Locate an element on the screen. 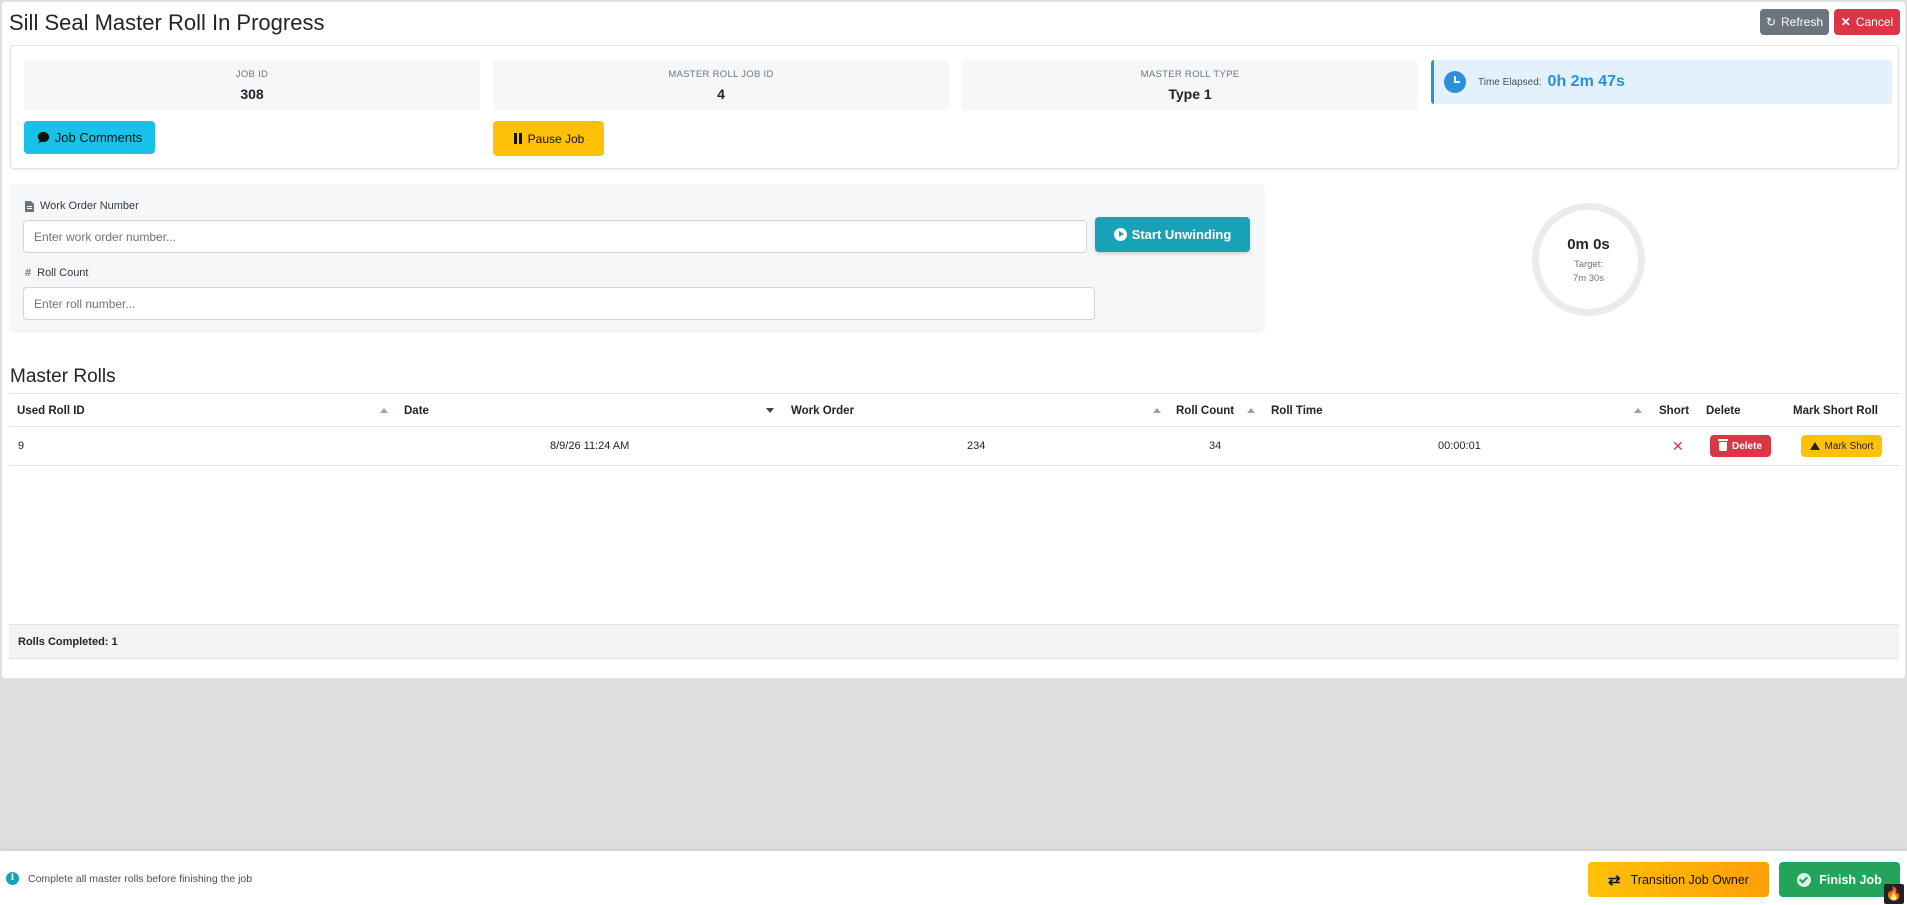  column-work-order: Work Order is located at coordinates (822, 410).